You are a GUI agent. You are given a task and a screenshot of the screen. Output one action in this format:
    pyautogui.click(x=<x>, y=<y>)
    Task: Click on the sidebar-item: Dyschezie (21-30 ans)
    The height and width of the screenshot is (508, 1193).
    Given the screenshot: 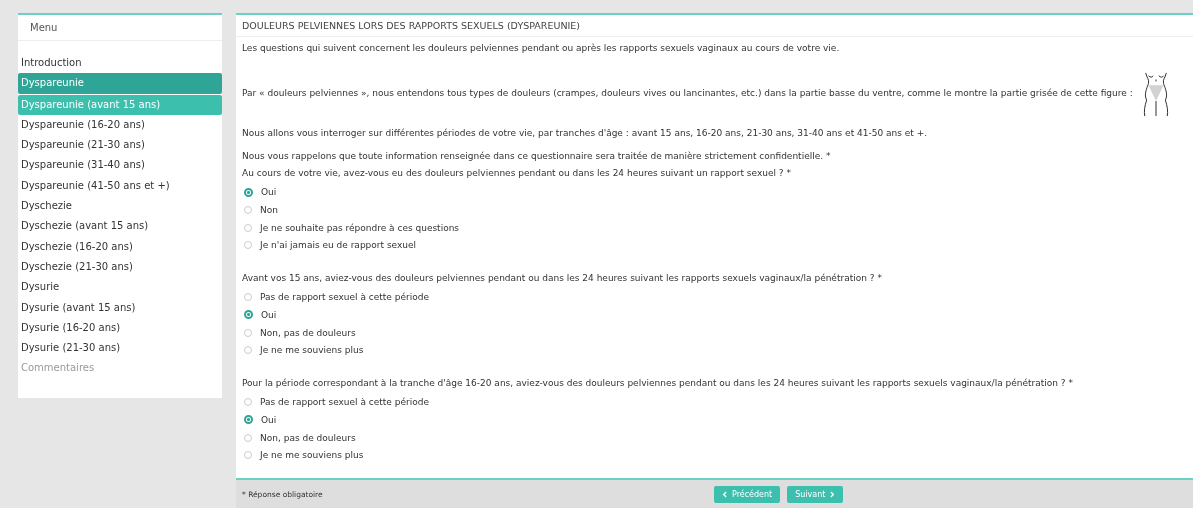 What is the action you would take?
    pyautogui.click(x=120, y=267)
    